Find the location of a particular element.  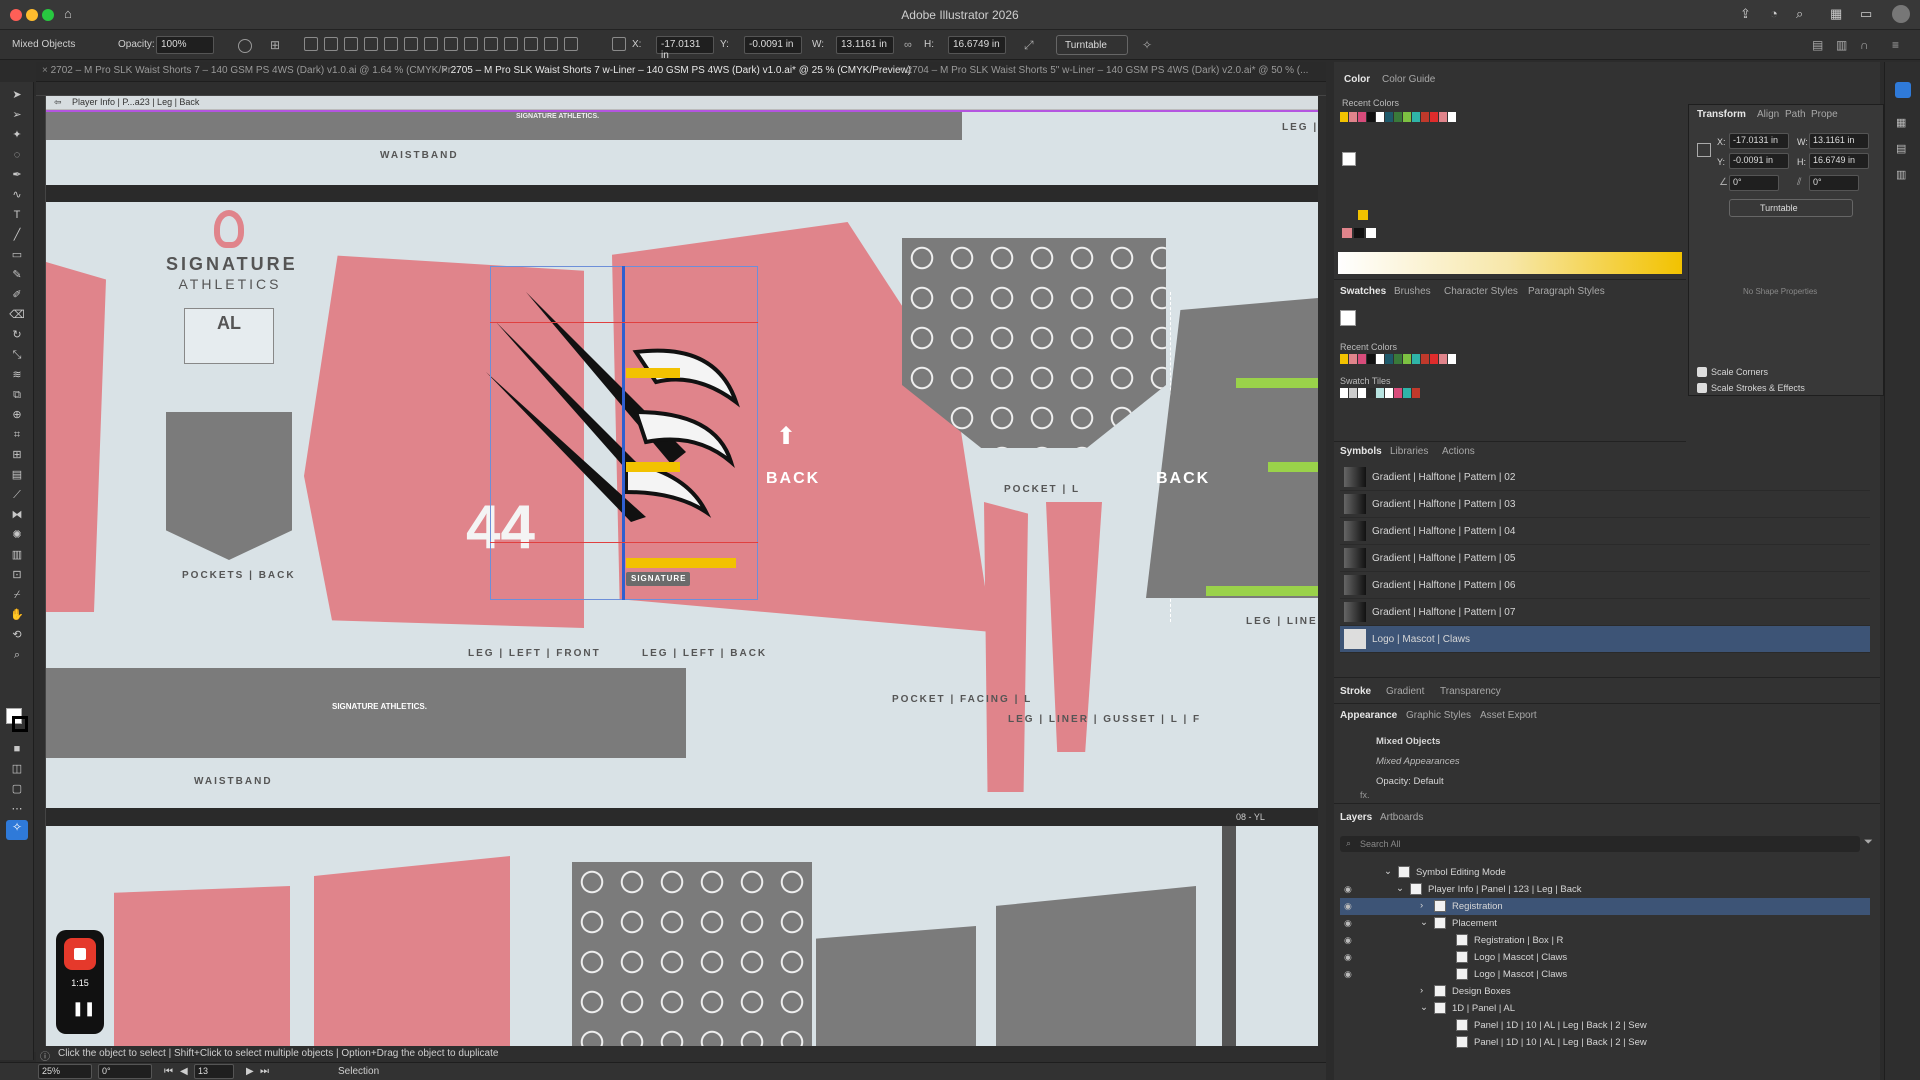

artboards-panel-icon: ▥ is located at coordinates (1901, 174).